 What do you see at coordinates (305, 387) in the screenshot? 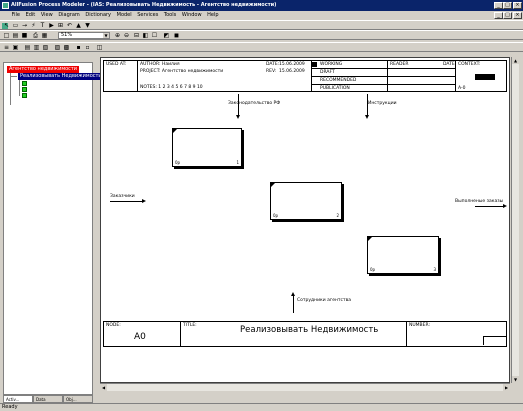
I see `horizontal-scrollbar: ◀ ▶` at bounding box center [305, 387].